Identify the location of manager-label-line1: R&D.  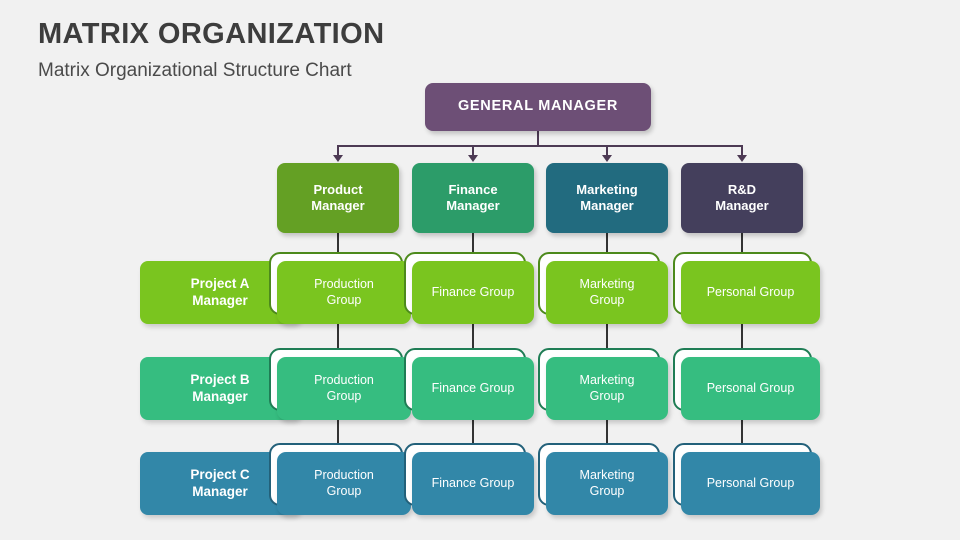
(742, 190).